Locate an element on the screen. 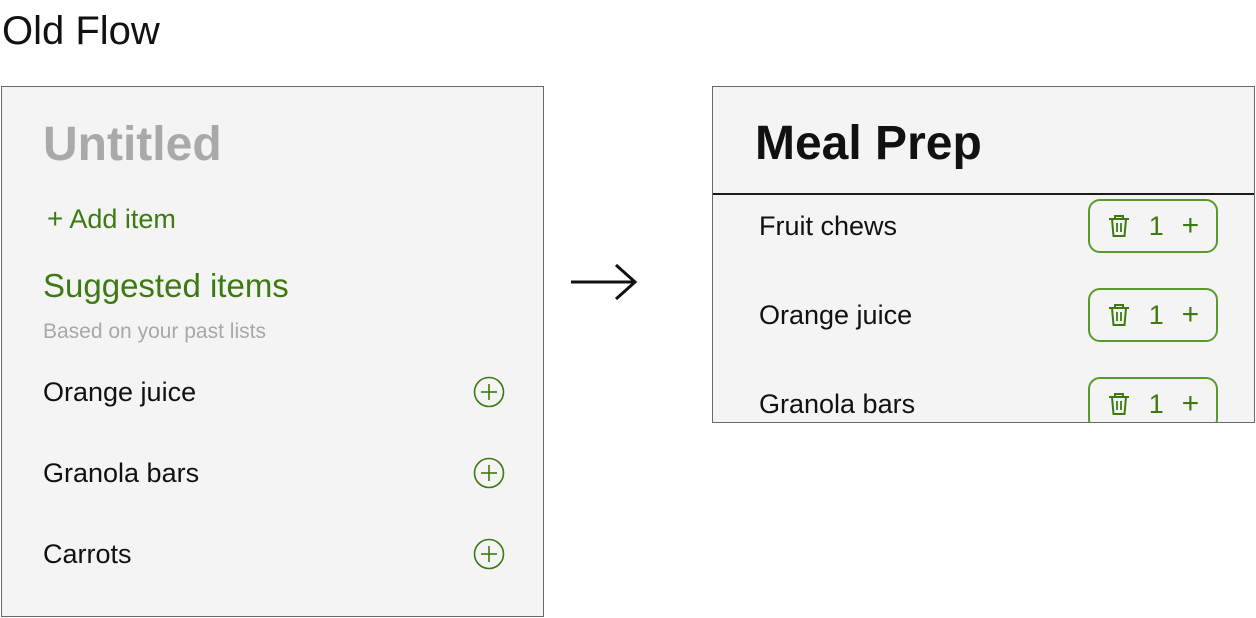  list-title: Untitled is located at coordinates (132, 145).